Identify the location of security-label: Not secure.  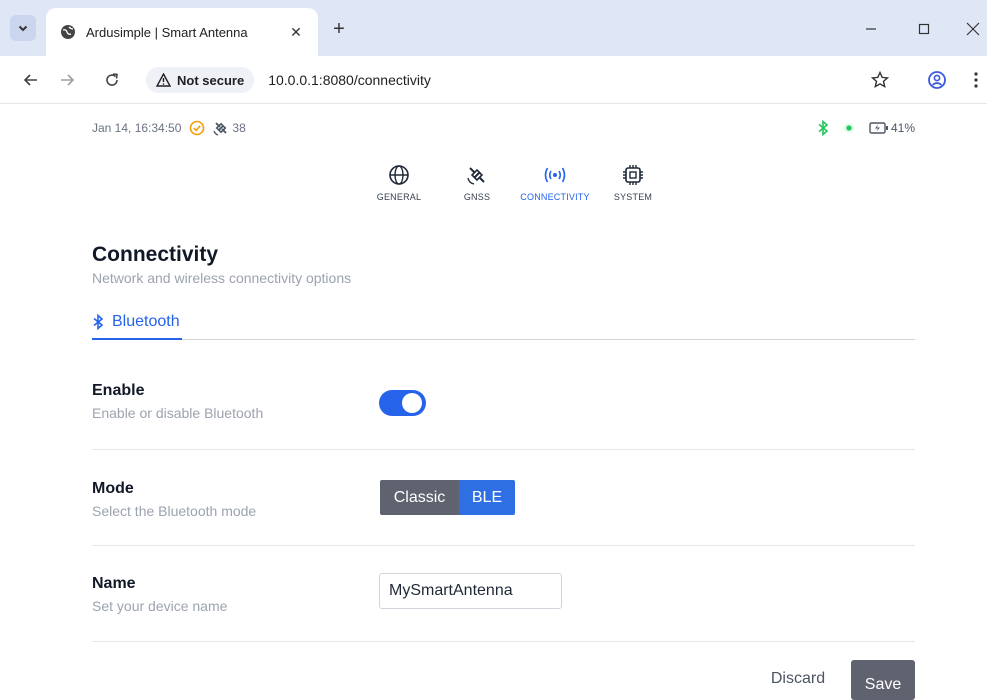
(211, 80).